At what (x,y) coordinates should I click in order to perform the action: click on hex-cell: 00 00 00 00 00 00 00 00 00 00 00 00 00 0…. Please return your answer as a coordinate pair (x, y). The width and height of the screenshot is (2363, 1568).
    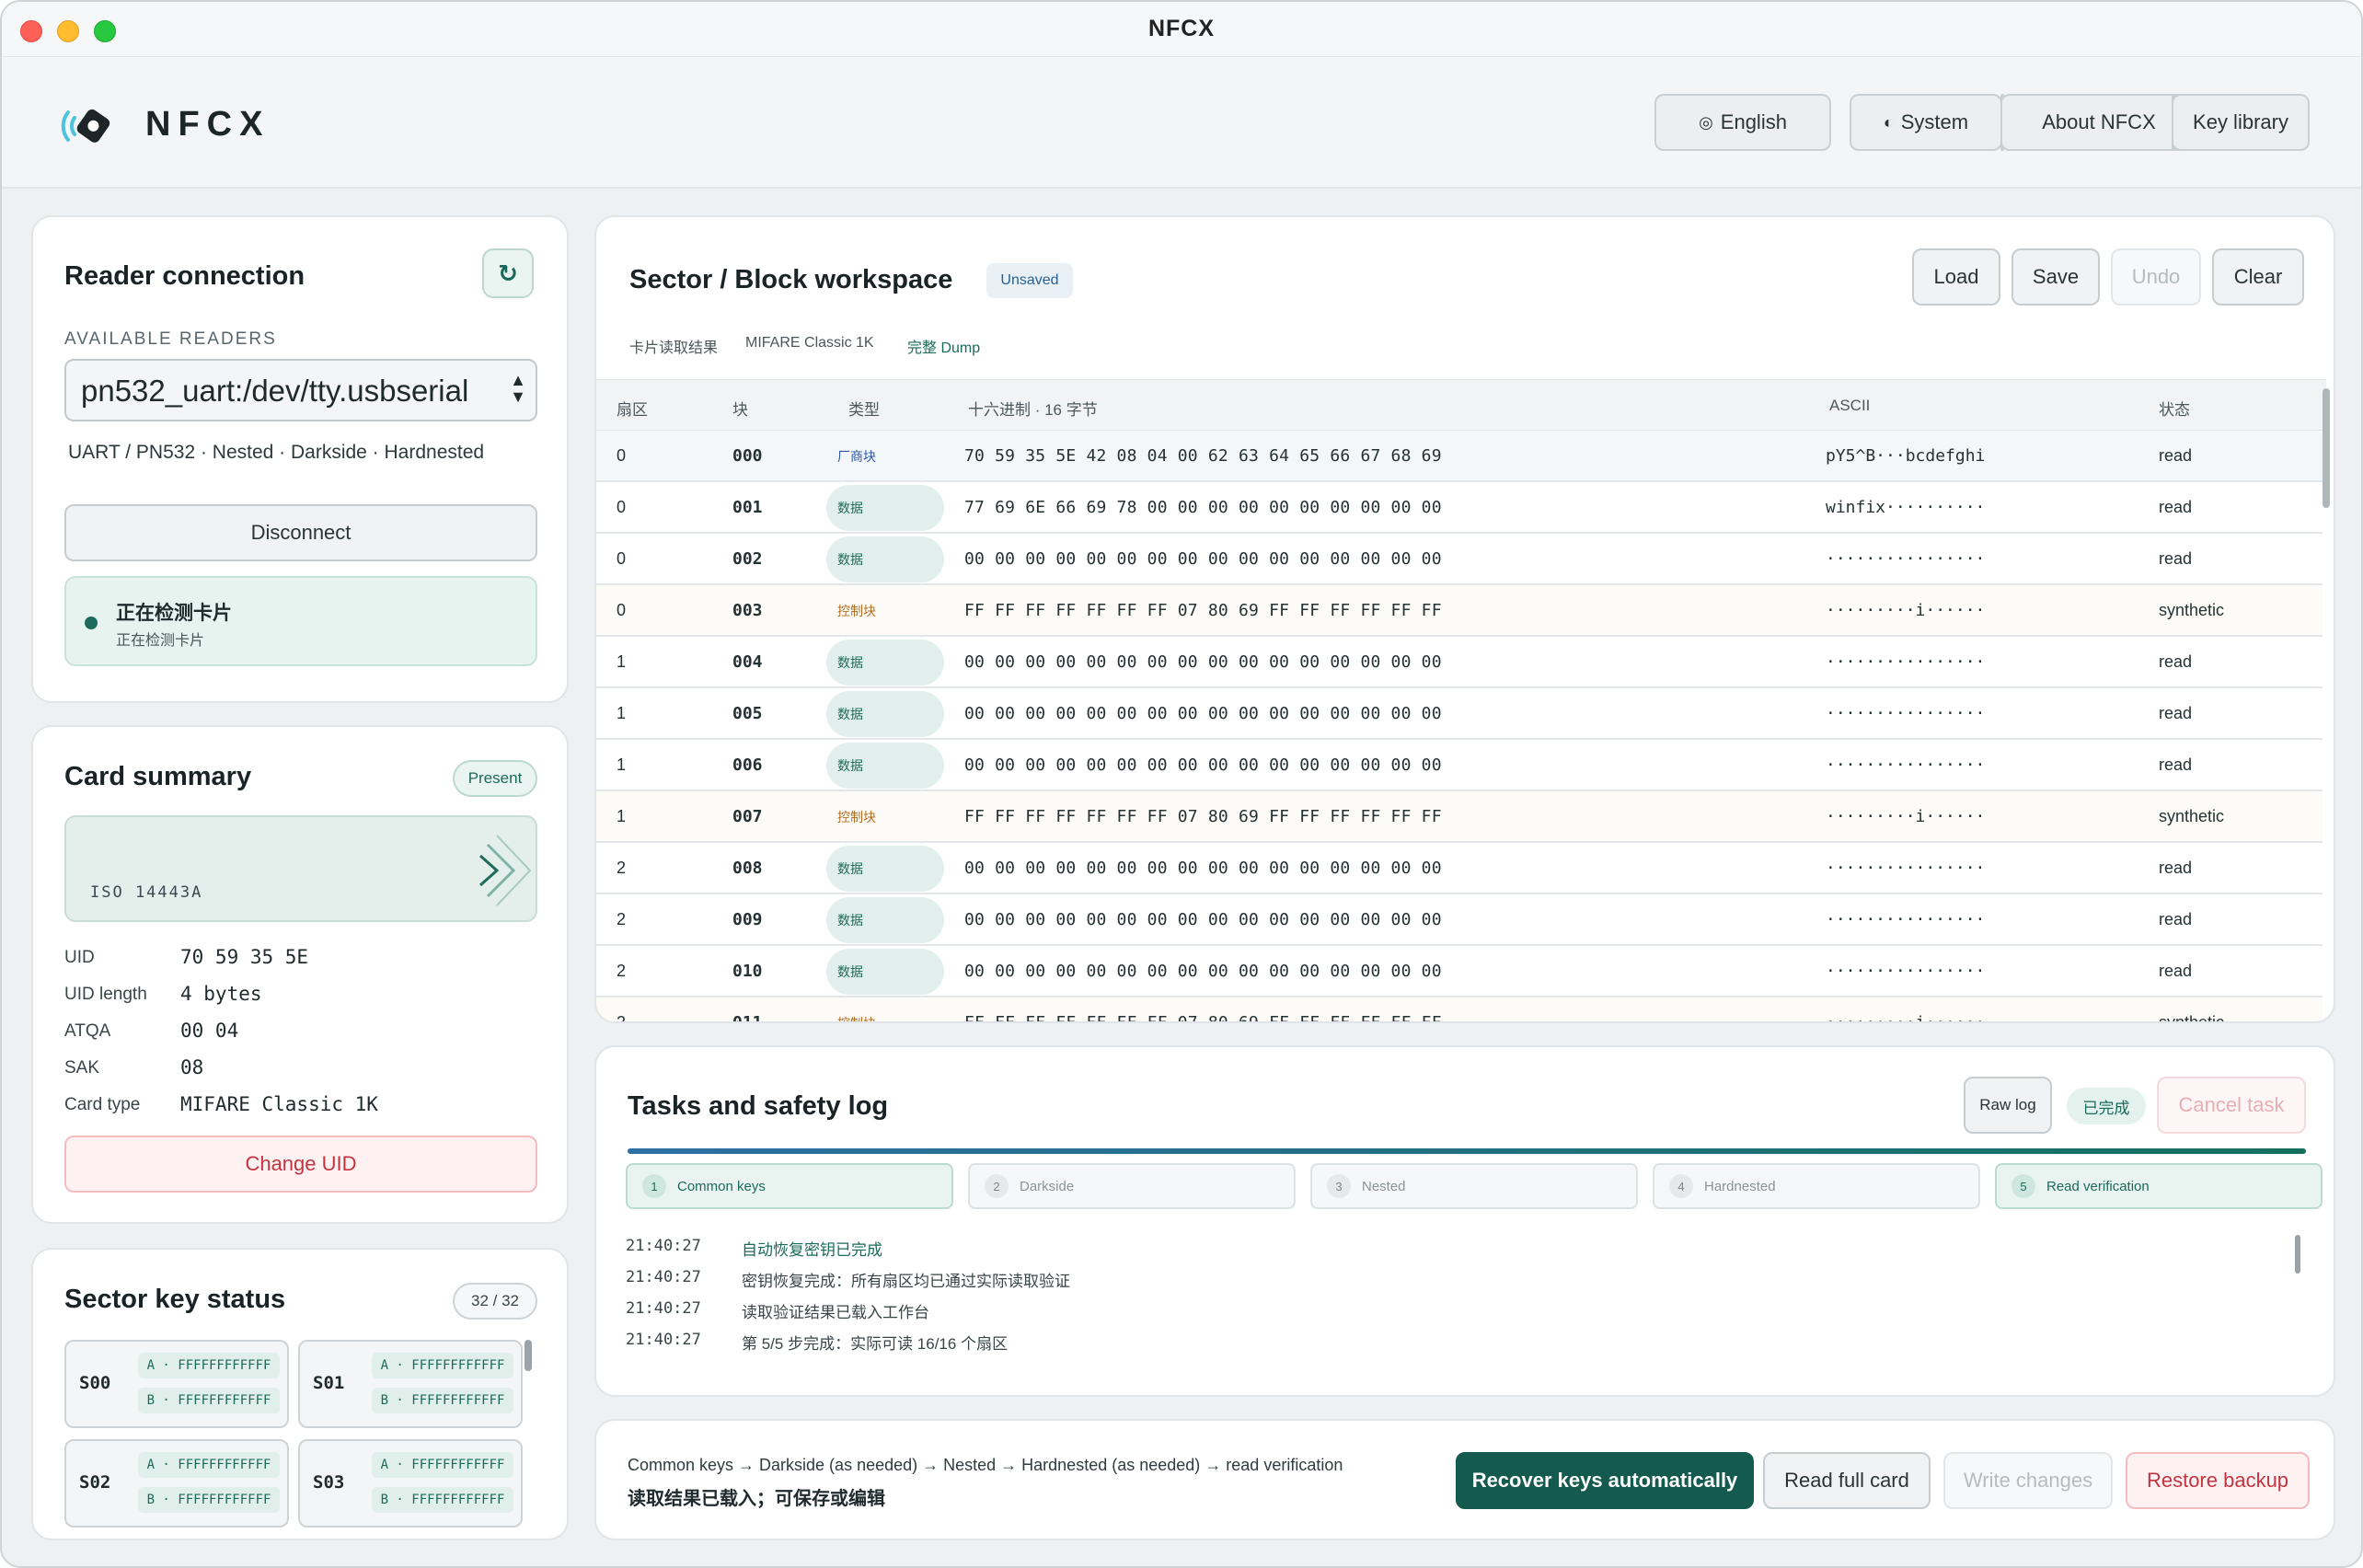
    Looking at the image, I should click on (1203, 972).